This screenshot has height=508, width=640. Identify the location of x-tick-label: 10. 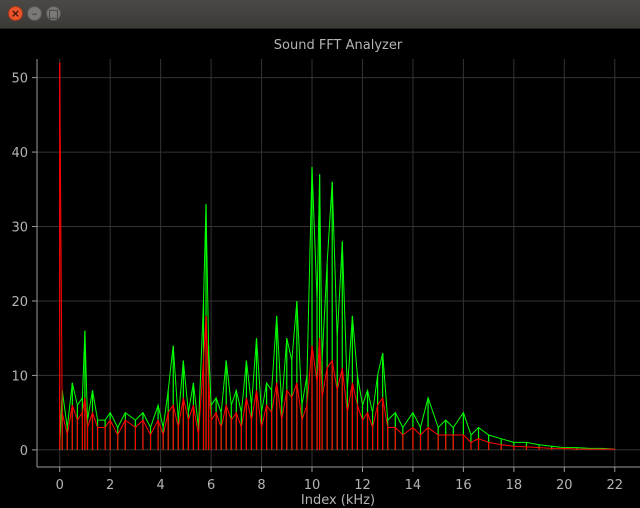
(312, 485).